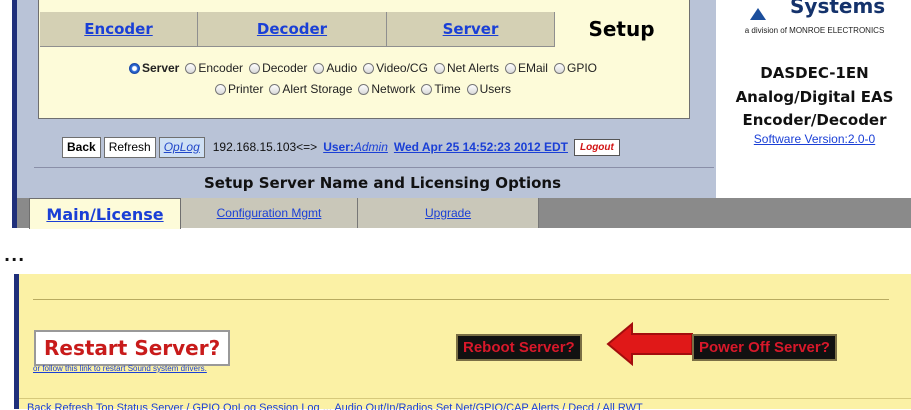 The width and height of the screenshot is (911, 410). What do you see at coordinates (386, 89) in the screenshot?
I see `option-network: Network` at bounding box center [386, 89].